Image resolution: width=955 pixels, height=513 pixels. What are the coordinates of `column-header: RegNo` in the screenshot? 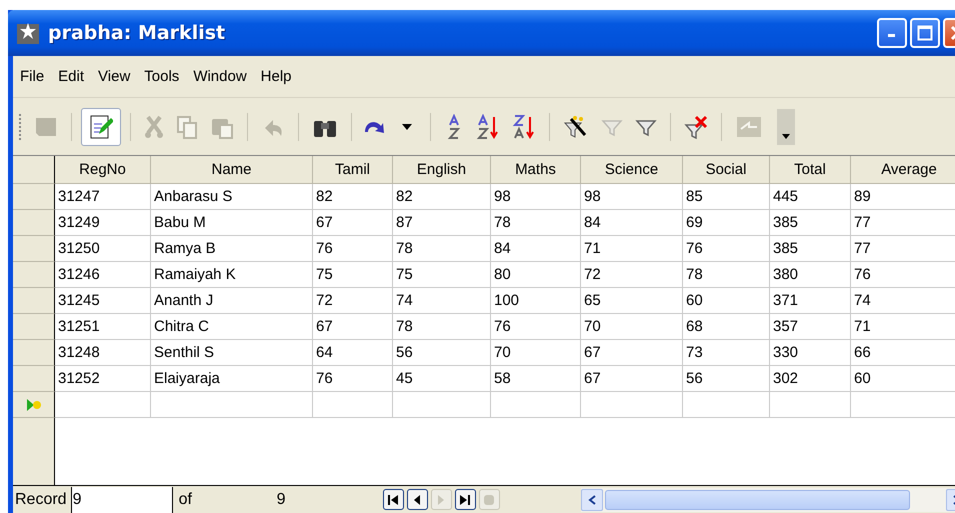 It's located at (103, 170).